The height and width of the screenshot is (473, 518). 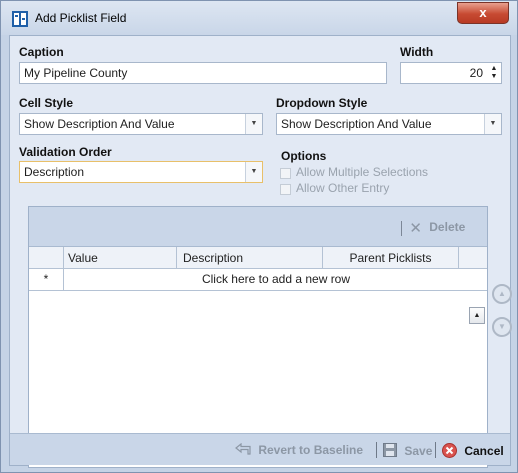 What do you see at coordinates (65, 152) in the screenshot?
I see `validation-order-label: Validation Order` at bounding box center [65, 152].